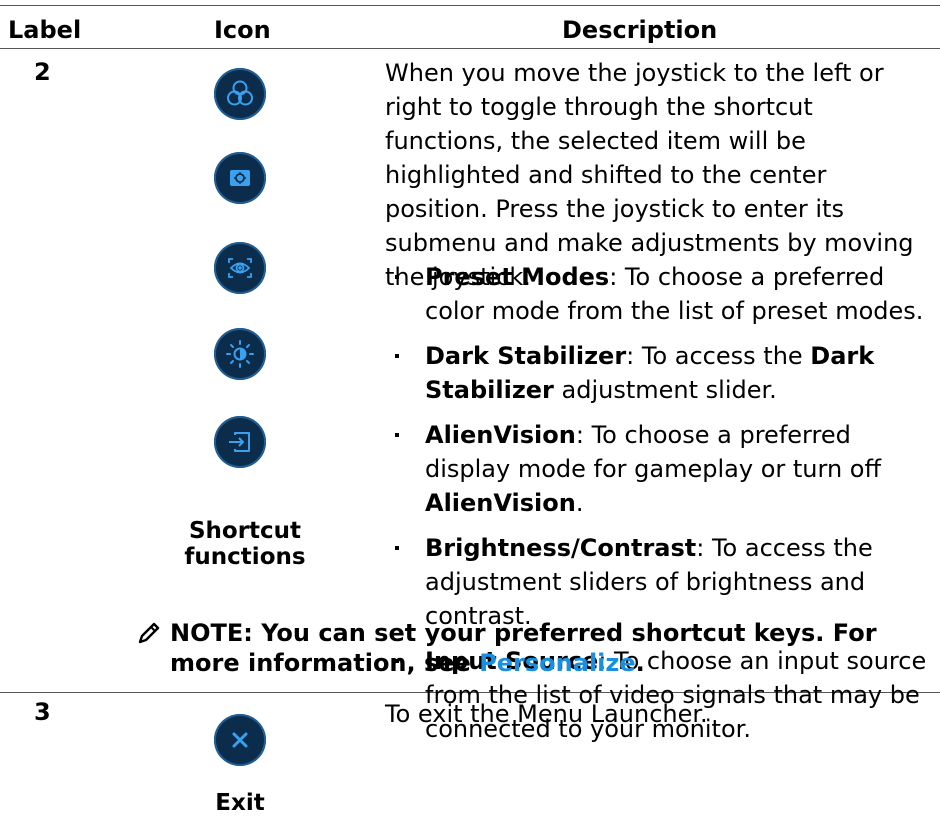 This screenshot has height=837, width=940. Describe the element at coordinates (526, 356) in the screenshot. I see `bullet-term: Dark Stabilizer` at that location.